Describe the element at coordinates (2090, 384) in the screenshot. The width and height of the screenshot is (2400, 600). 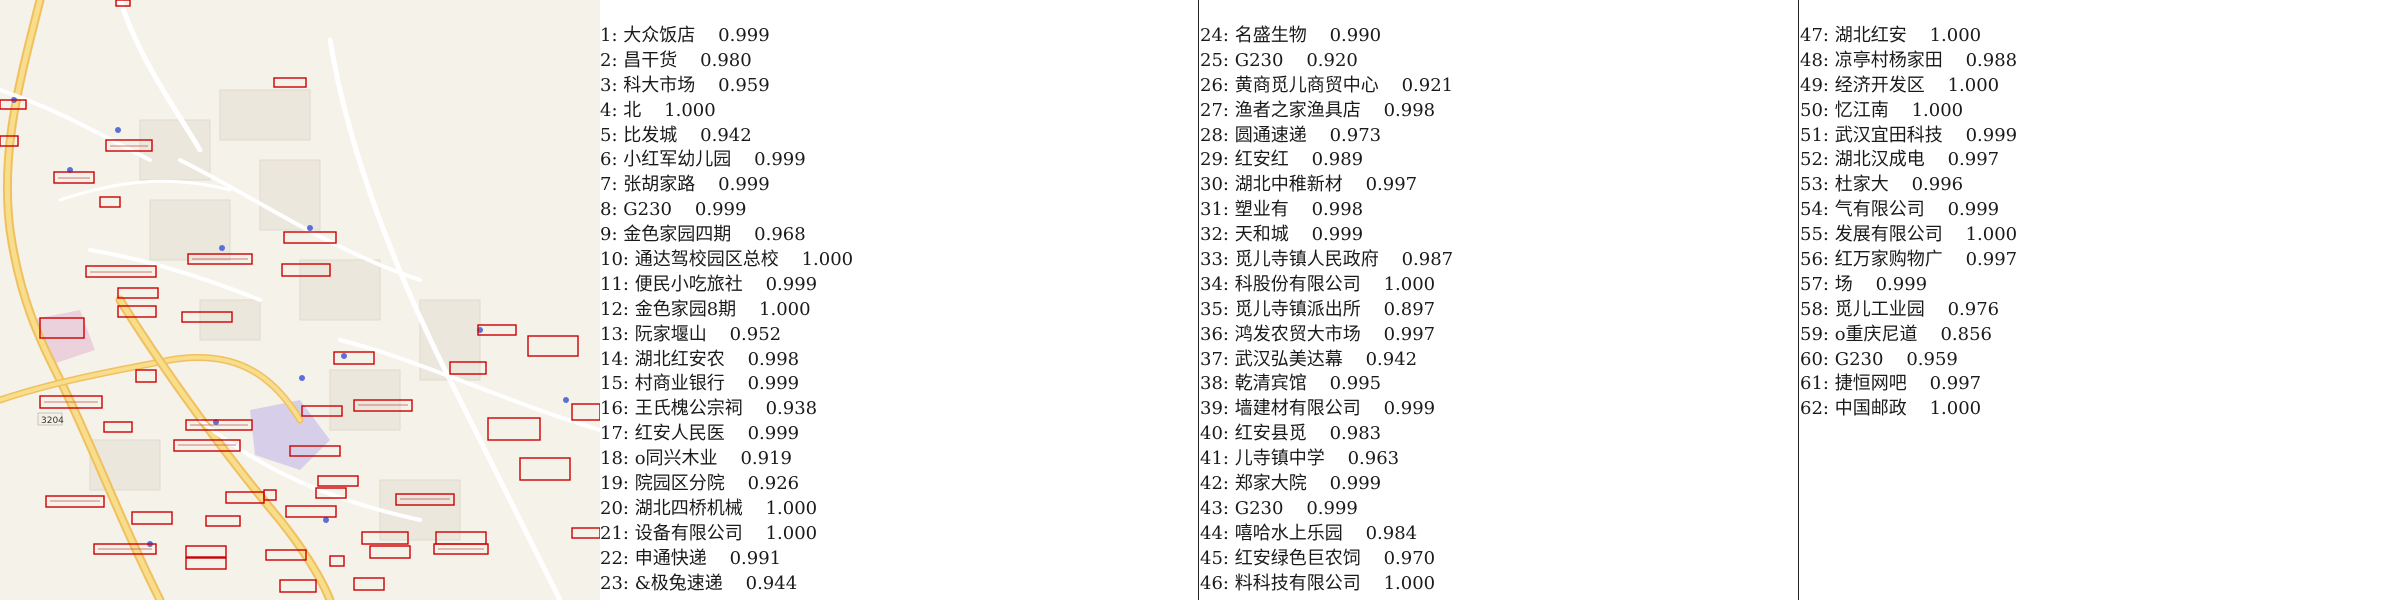
I see `result-row: 61: 捷恒网吧 0.997` at that location.